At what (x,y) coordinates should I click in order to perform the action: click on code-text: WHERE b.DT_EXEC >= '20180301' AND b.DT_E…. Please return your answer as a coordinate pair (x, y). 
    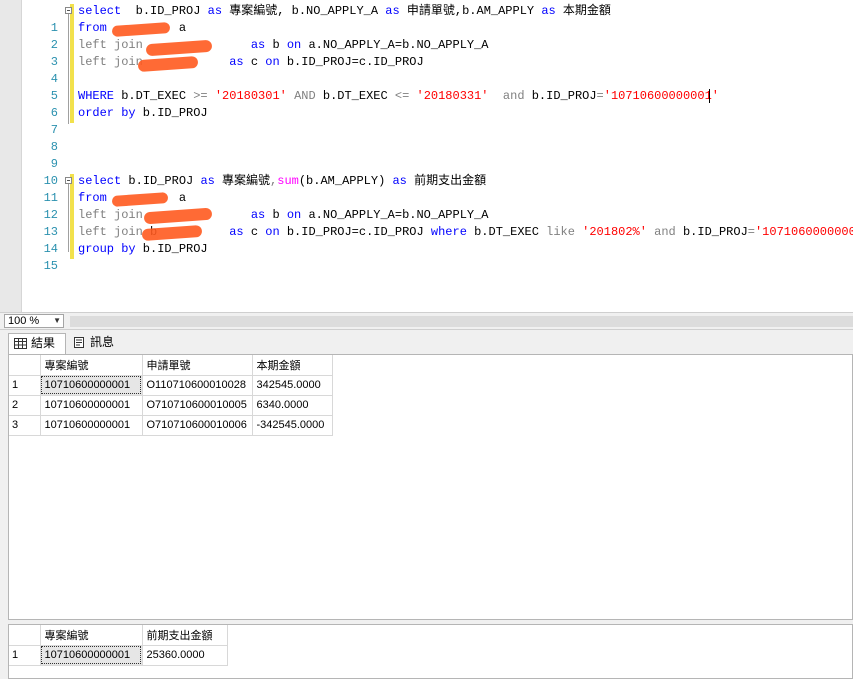
    Looking at the image, I should click on (398, 96).